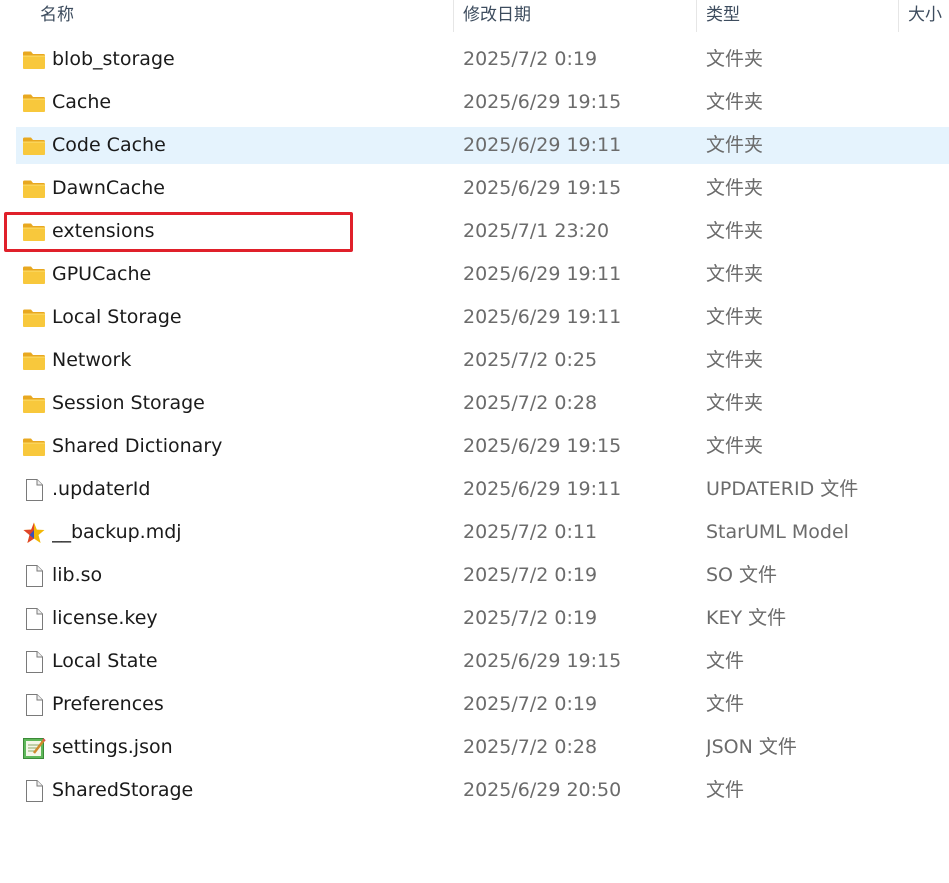 Image resolution: width=949 pixels, height=883 pixels. I want to click on file-row: Cache 2025/6/29 19:15 文件夹, so click(482, 102).